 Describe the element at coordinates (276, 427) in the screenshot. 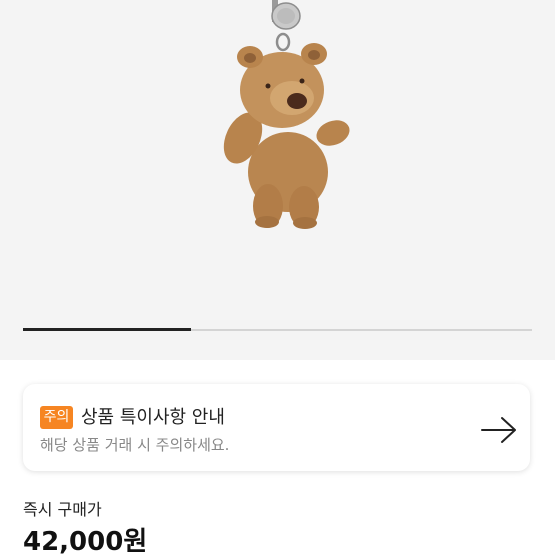

I see `product-notice-card: 주의 상품 특이사항 안내 해당 상품 거래 시 주의하세요.` at that location.